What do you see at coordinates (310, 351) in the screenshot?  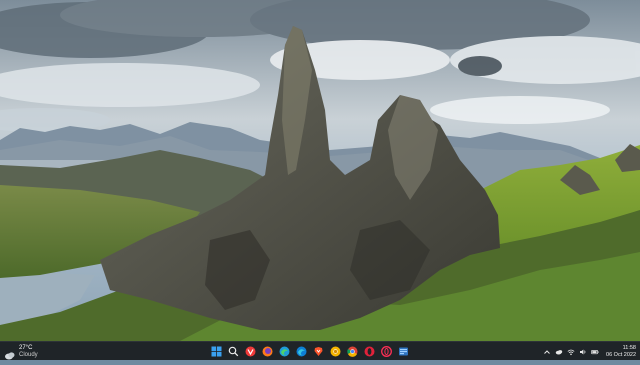 I see `taskbar-apps` at bounding box center [310, 351].